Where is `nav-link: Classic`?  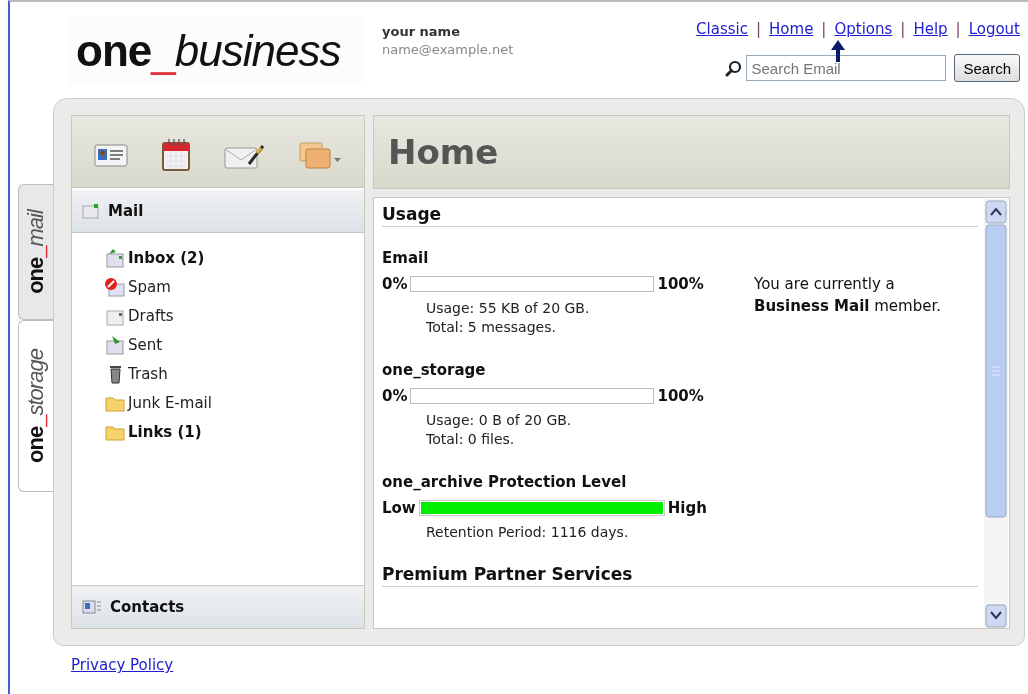 nav-link: Classic is located at coordinates (722, 29).